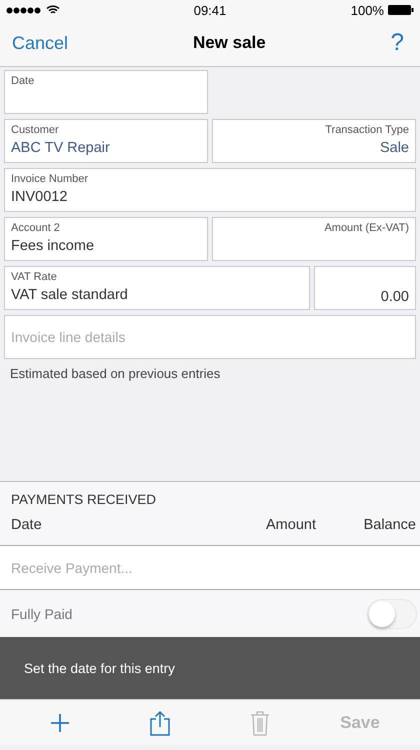 Image resolution: width=420 pixels, height=750 pixels. I want to click on hint-text: Estimated based on previous entries, so click(115, 374).